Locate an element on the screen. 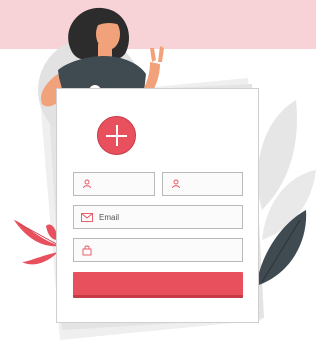 Image resolution: width=320 pixels, height=347 pixels. last-name-field is located at coordinates (202, 184).